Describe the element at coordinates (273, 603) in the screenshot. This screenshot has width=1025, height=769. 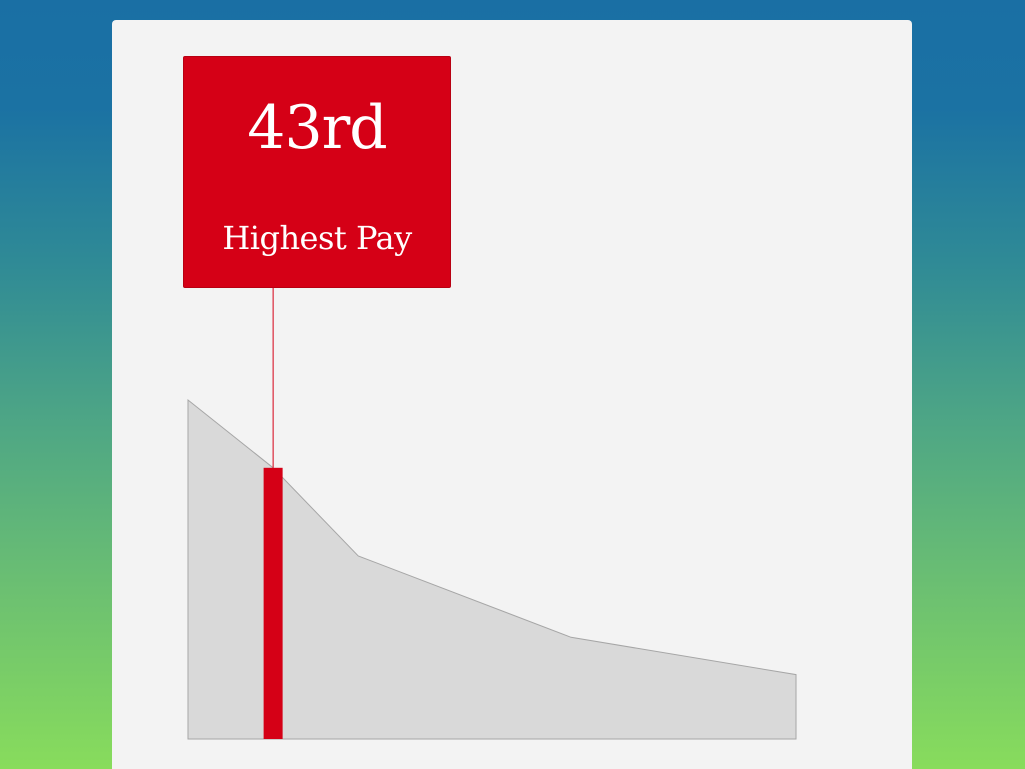
I see `highlight-bar` at that location.